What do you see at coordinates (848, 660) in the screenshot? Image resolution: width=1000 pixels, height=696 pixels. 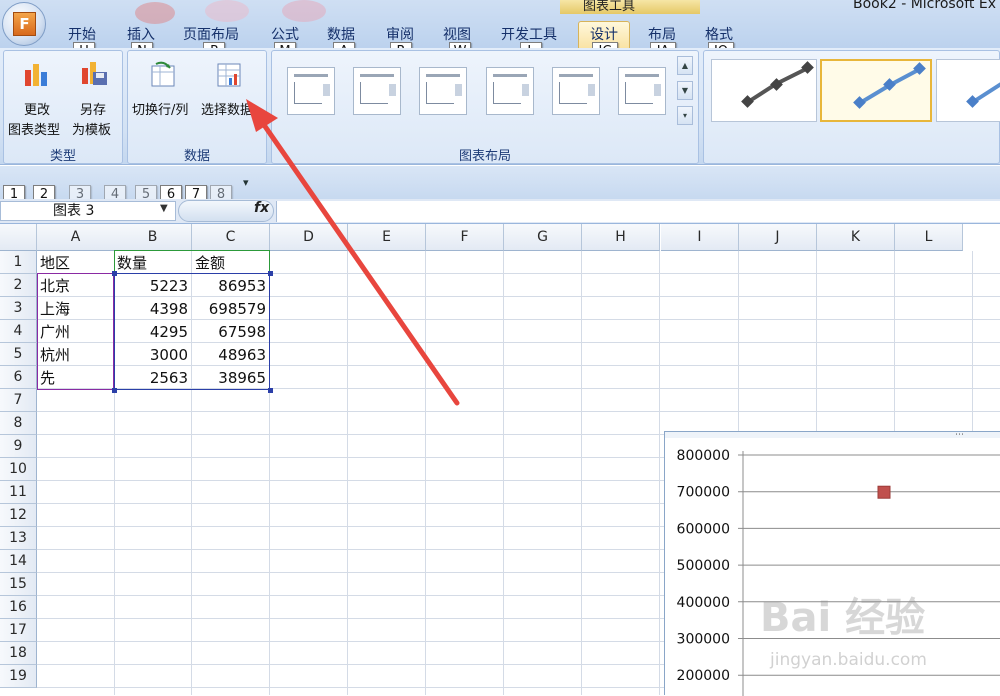 I see `watermark-url: jingyan.baidu.com` at bounding box center [848, 660].